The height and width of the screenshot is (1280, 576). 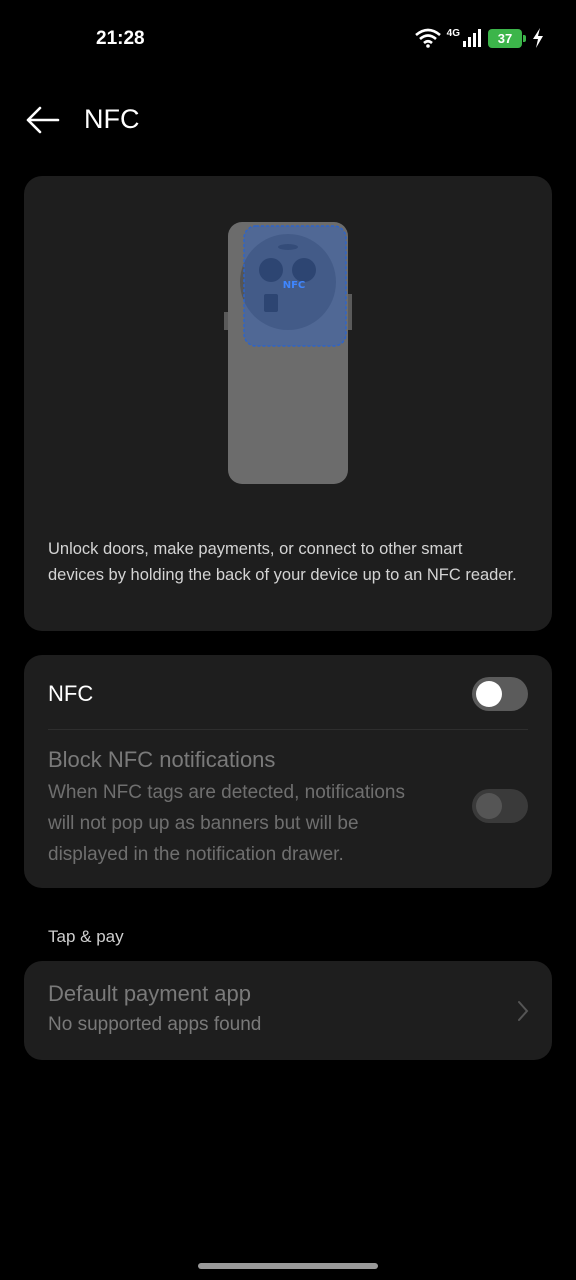 What do you see at coordinates (538, 38) in the screenshot?
I see `charging-icon` at bounding box center [538, 38].